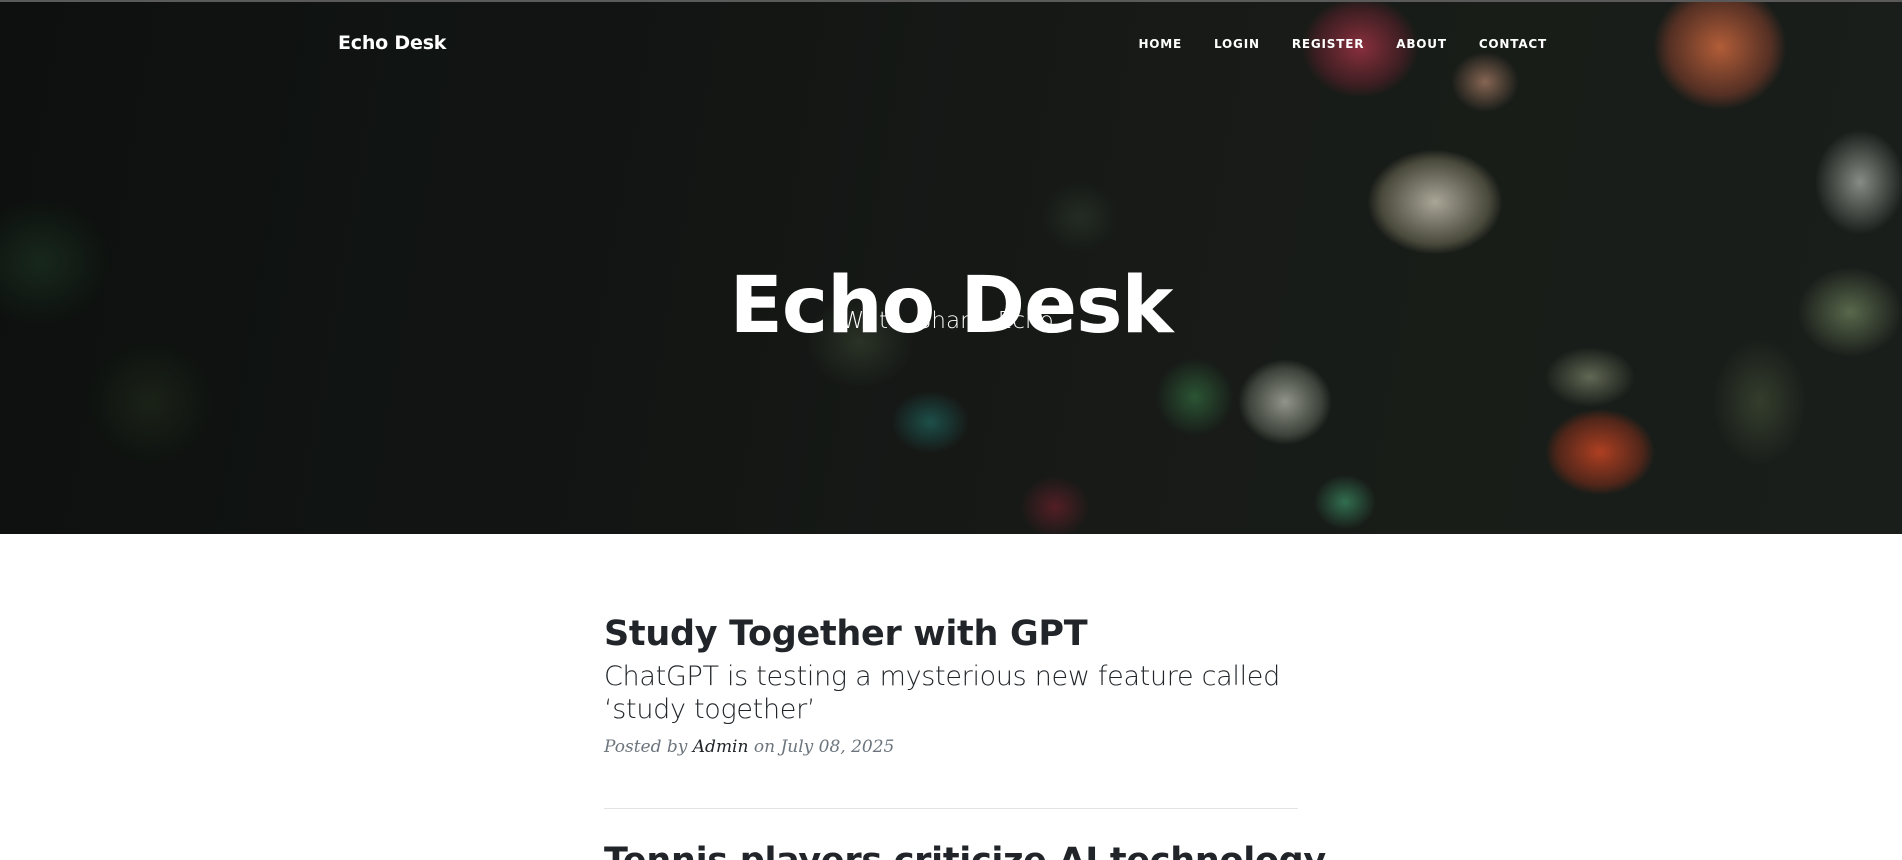 This screenshot has width=1902, height=860. Describe the element at coordinates (1513, 44) in the screenshot. I see `nav-contact-link: CONTACT` at that location.